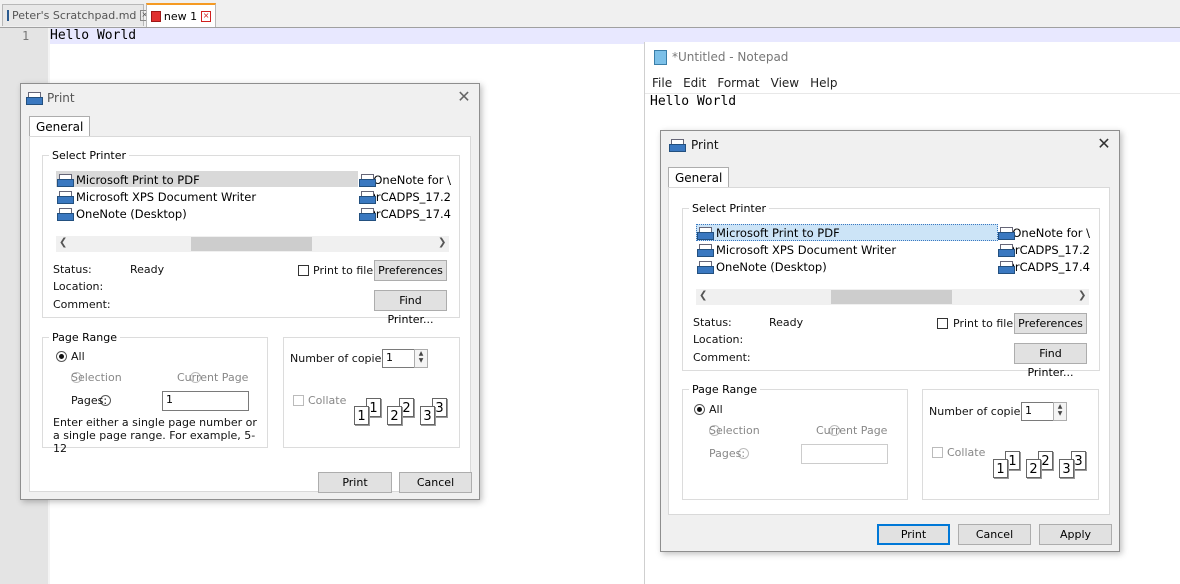  I want to click on save-disk-icon, so click(8, 15).